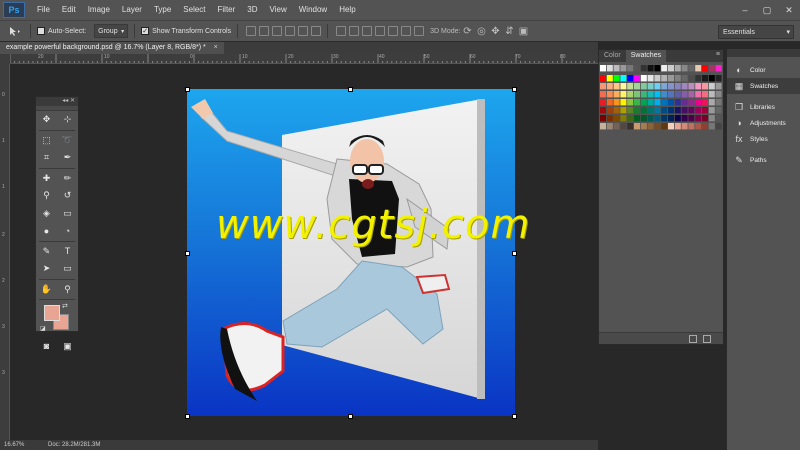 The height and width of the screenshot is (450, 800). What do you see at coordinates (47, 140) in the screenshot?
I see `marquee-tool-icon: ⬚` at bounding box center [47, 140].